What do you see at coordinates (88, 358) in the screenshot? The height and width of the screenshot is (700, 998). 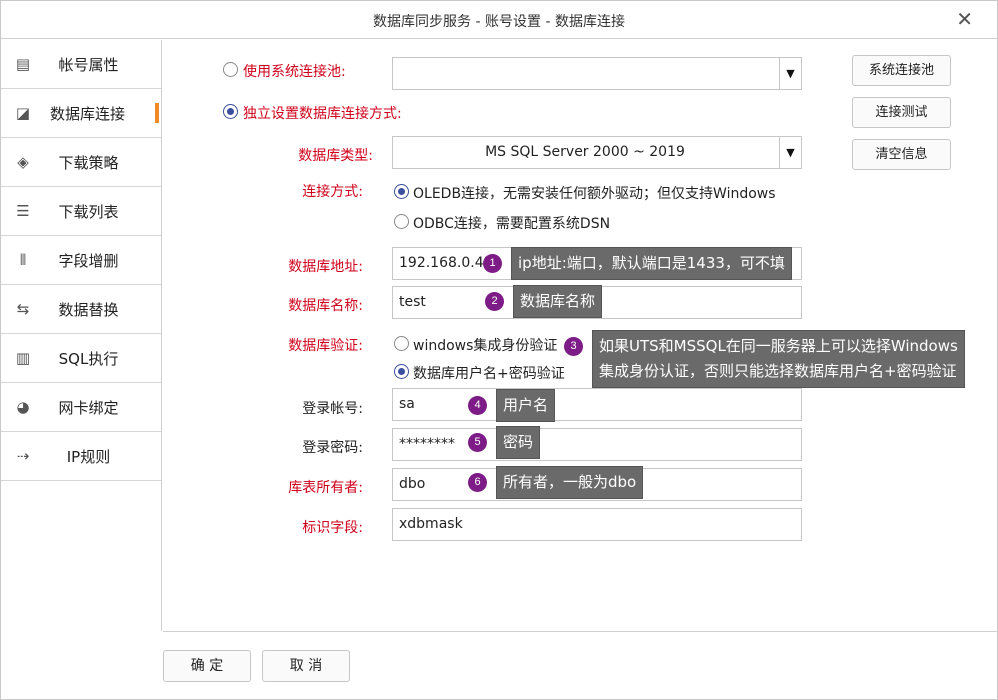 I see `sidebar-item-label: SQL执行` at bounding box center [88, 358].